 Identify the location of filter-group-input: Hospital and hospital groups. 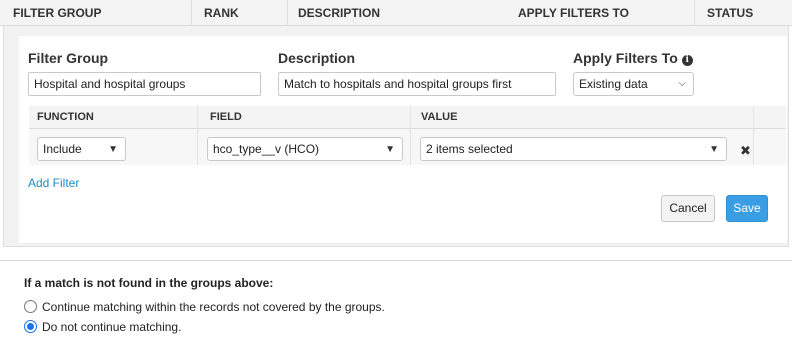
(144, 84).